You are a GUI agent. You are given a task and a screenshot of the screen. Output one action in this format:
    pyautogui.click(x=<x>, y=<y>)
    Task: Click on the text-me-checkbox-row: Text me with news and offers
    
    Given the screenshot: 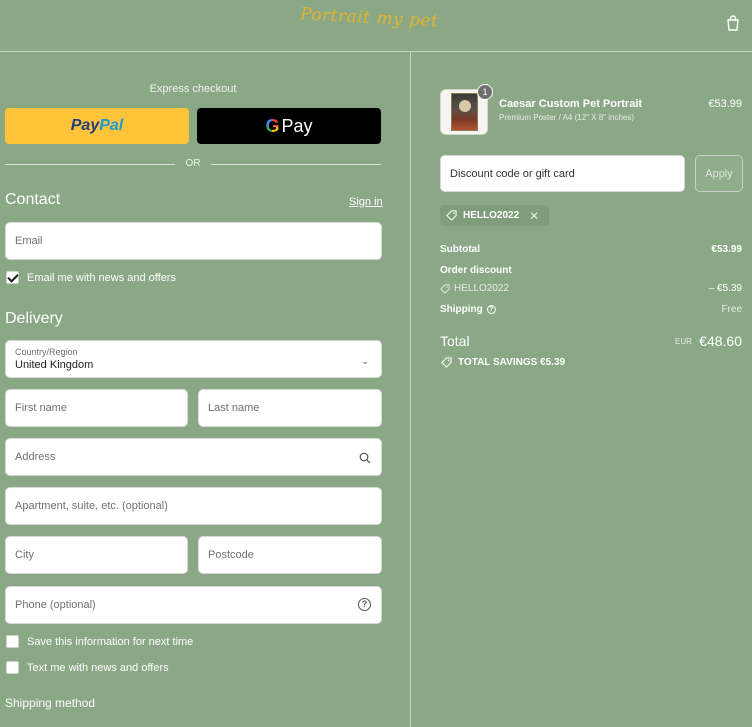 What is the action you would take?
    pyautogui.click(x=87, y=667)
    